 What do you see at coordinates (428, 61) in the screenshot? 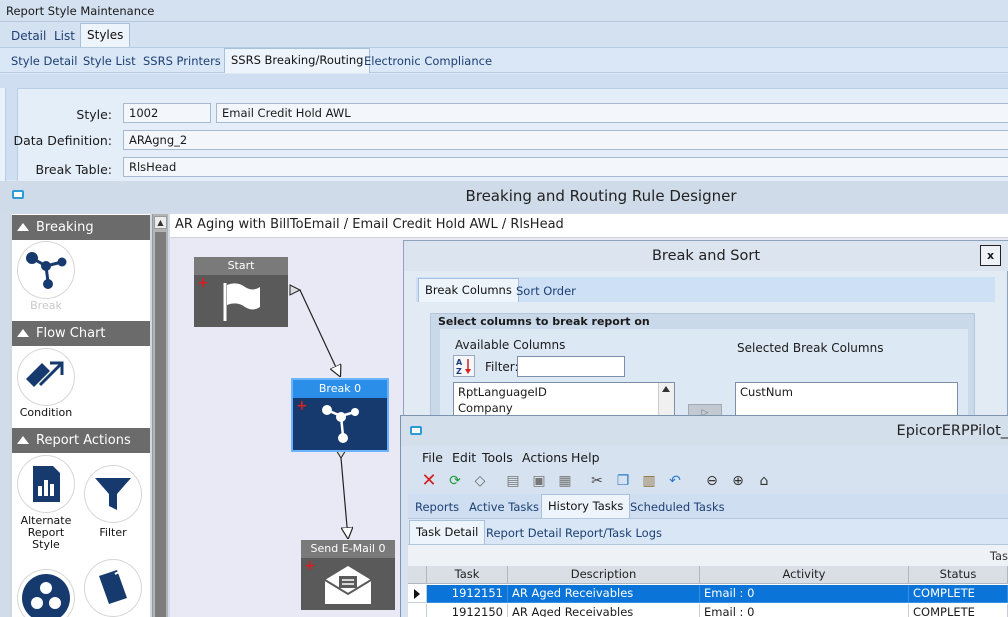
I see `tab-electronic-compliance: Electronic Compliance` at bounding box center [428, 61].